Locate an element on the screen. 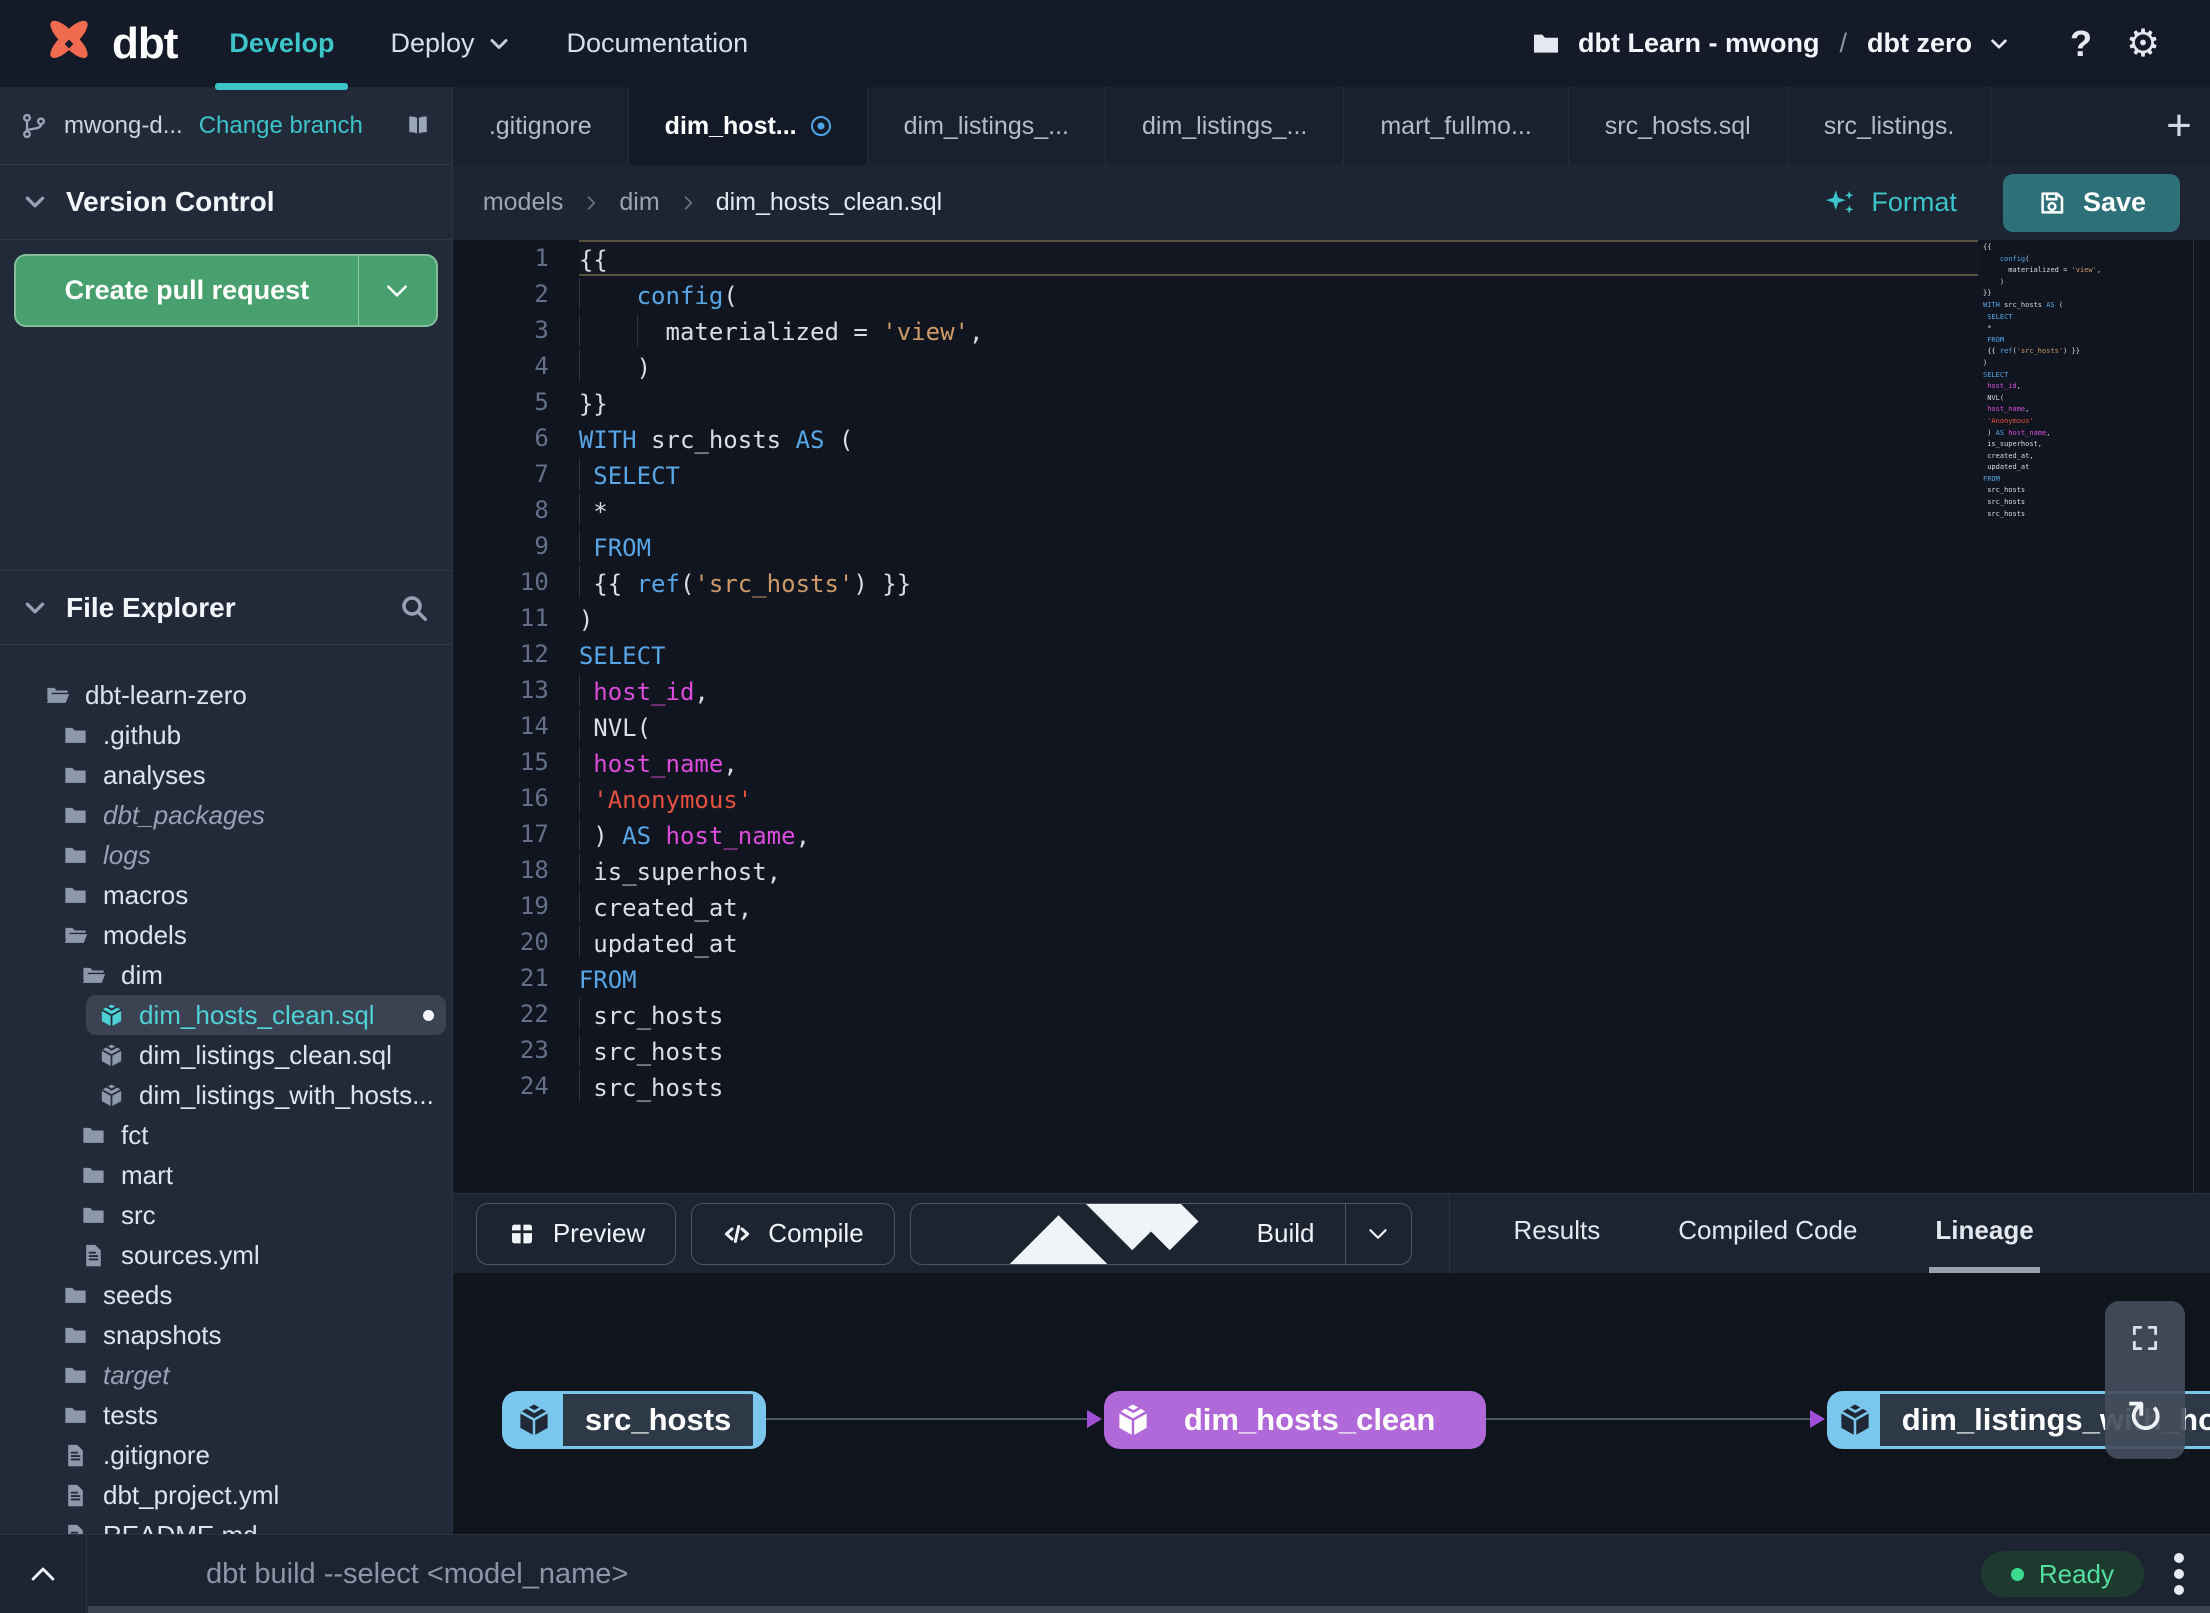 The height and width of the screenshot is (1613, 2210). result-tab-results: Results is located at coordinates (1557, 1233).